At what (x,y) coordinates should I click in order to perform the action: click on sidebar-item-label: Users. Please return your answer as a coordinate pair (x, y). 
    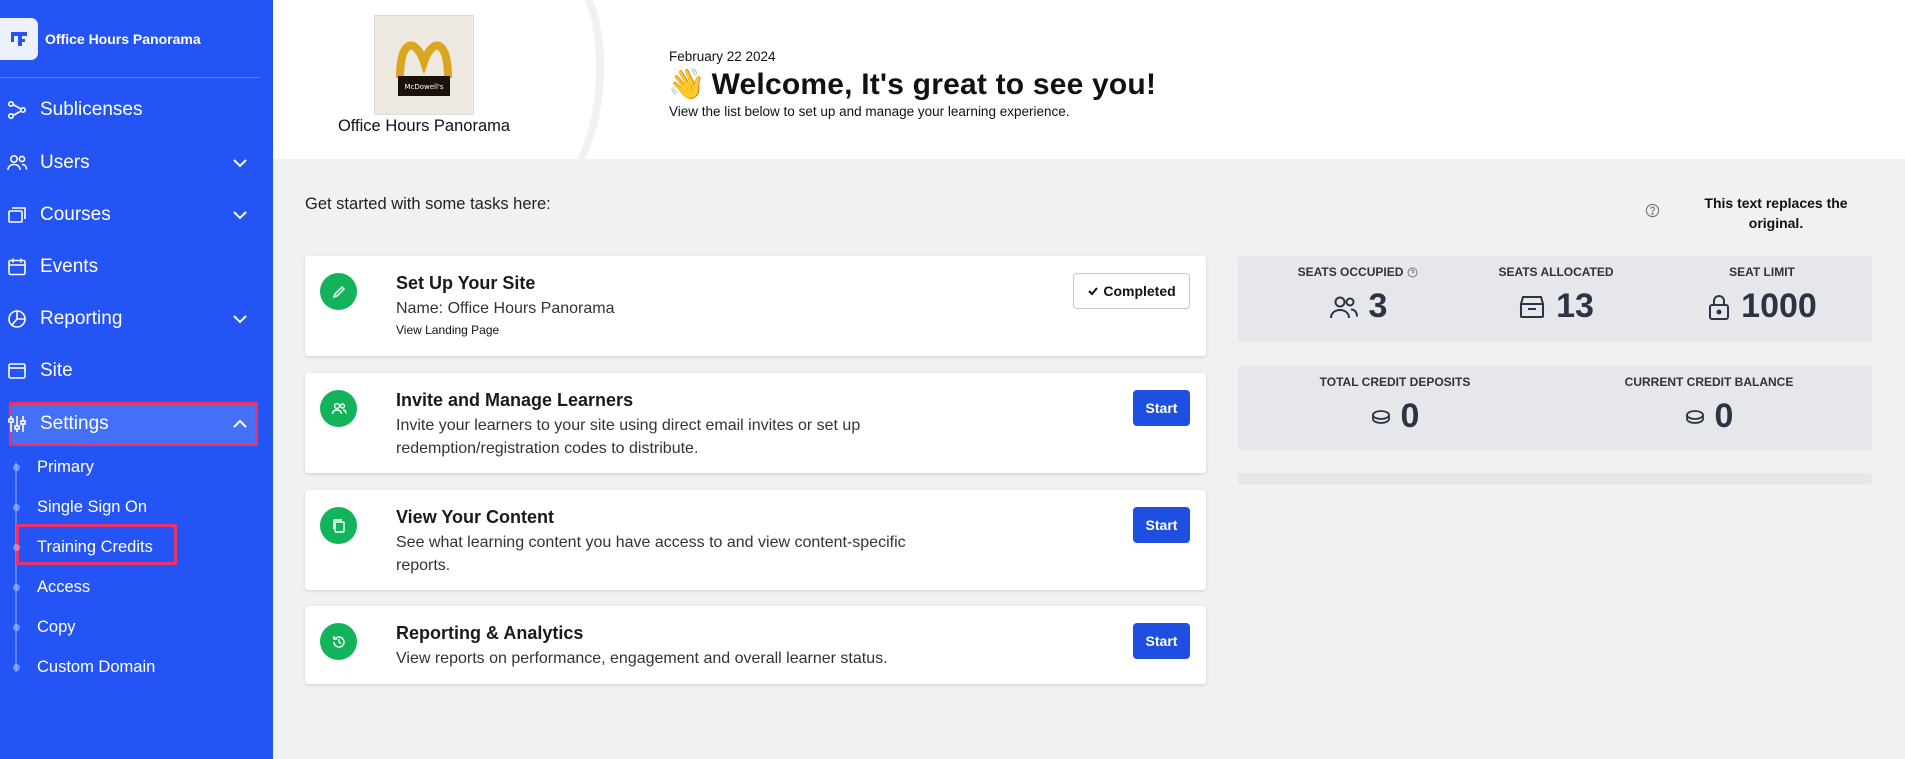
    Looking at the image, I should click on (65, 162).